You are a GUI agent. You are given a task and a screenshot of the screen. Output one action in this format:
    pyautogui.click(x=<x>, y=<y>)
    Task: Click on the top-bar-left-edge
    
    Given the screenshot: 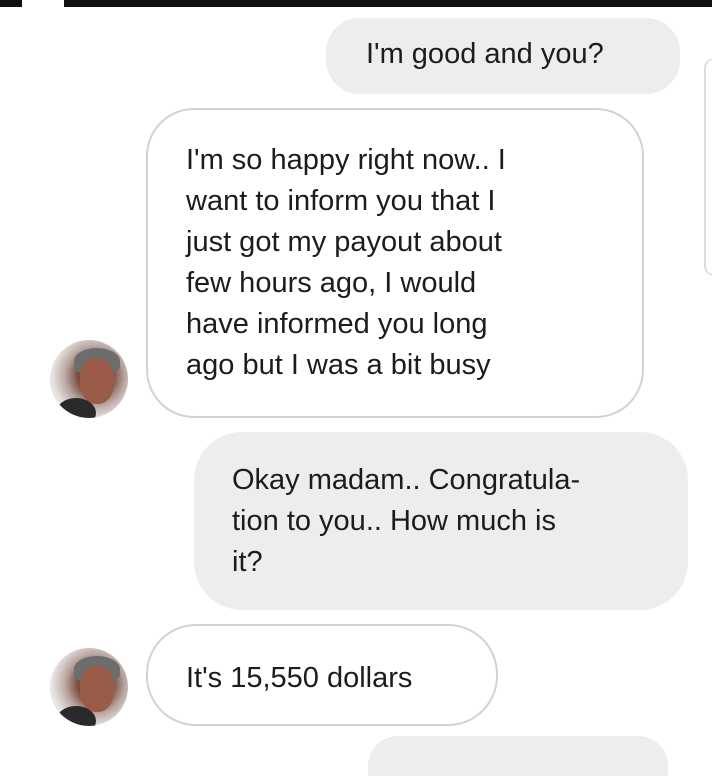 What is the action you would take?
    pyautogui.click(x=11, y=3)
    